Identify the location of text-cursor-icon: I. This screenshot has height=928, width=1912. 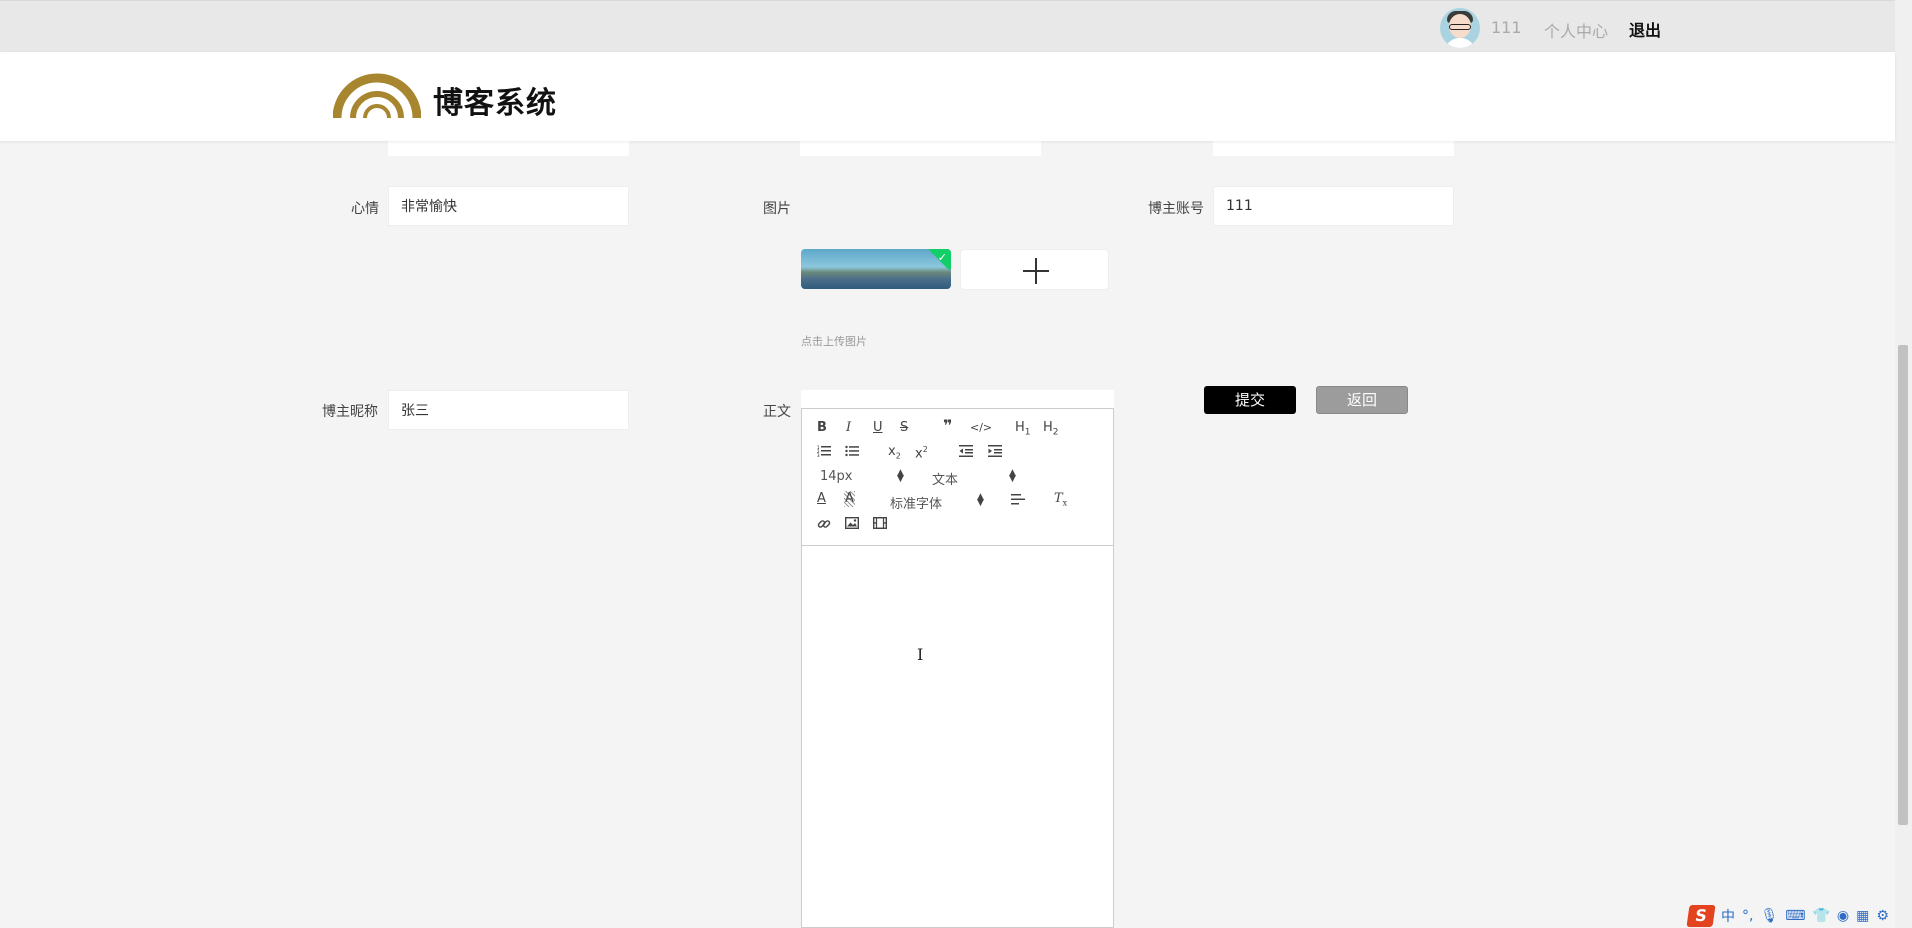
(920, 654).